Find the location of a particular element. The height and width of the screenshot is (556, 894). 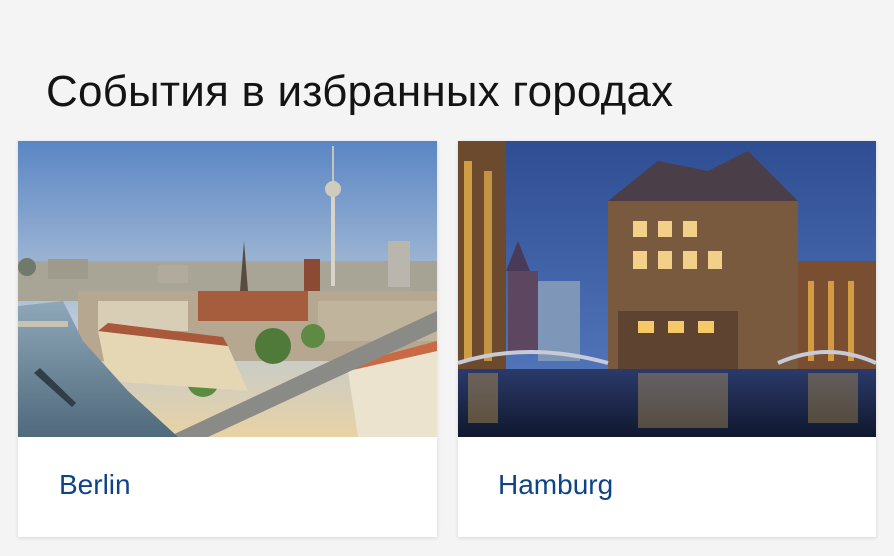

section-title: События в избранных городах is located at coordinates (360, 92).